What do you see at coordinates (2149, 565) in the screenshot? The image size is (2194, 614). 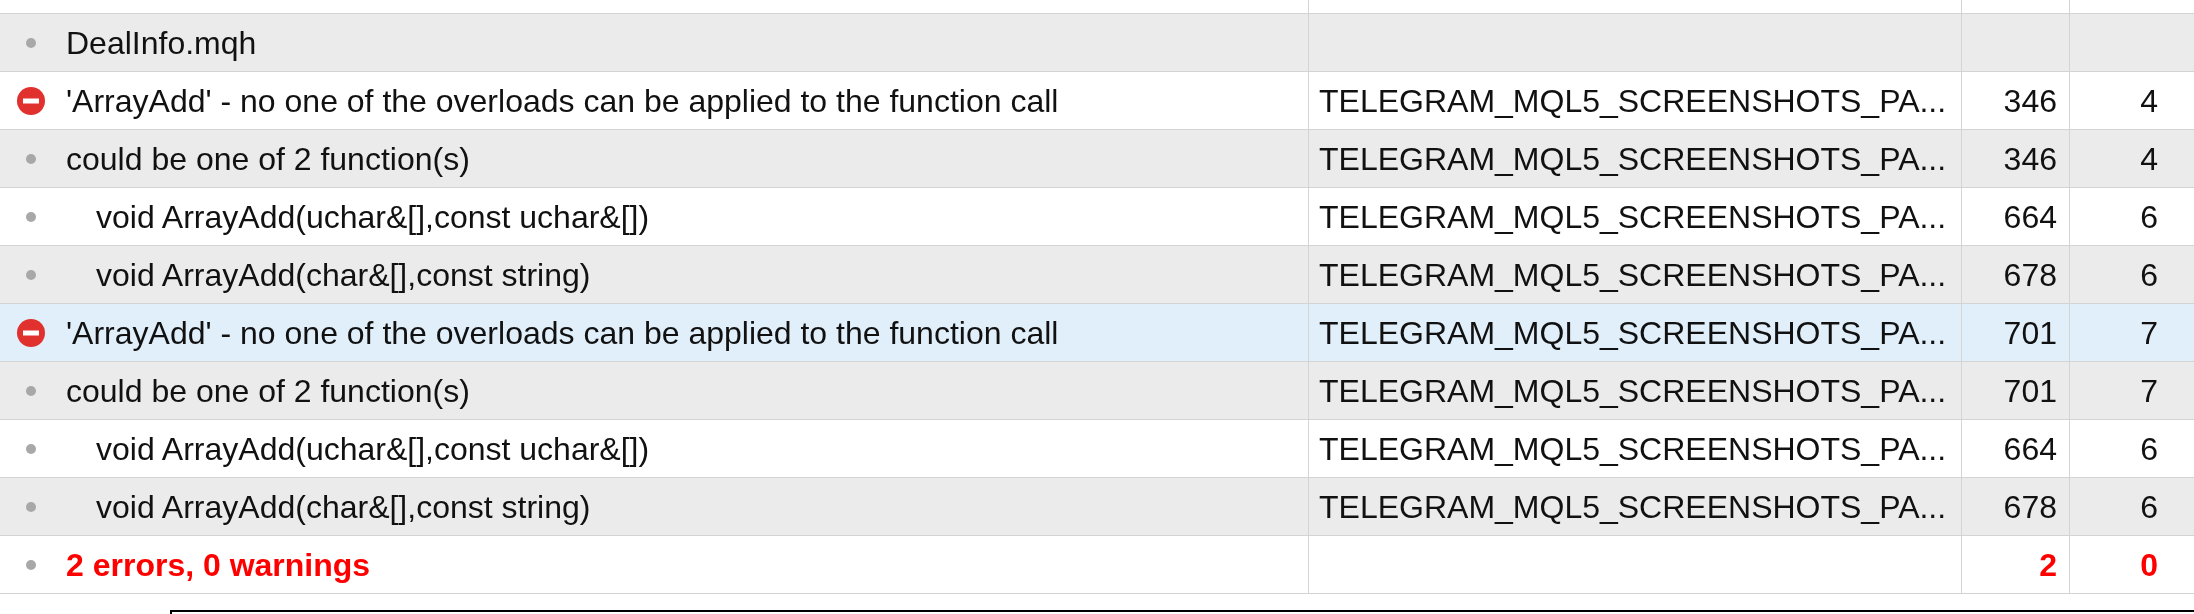 I see `column-cell-text: 0` at bounding box center [2149, 565].